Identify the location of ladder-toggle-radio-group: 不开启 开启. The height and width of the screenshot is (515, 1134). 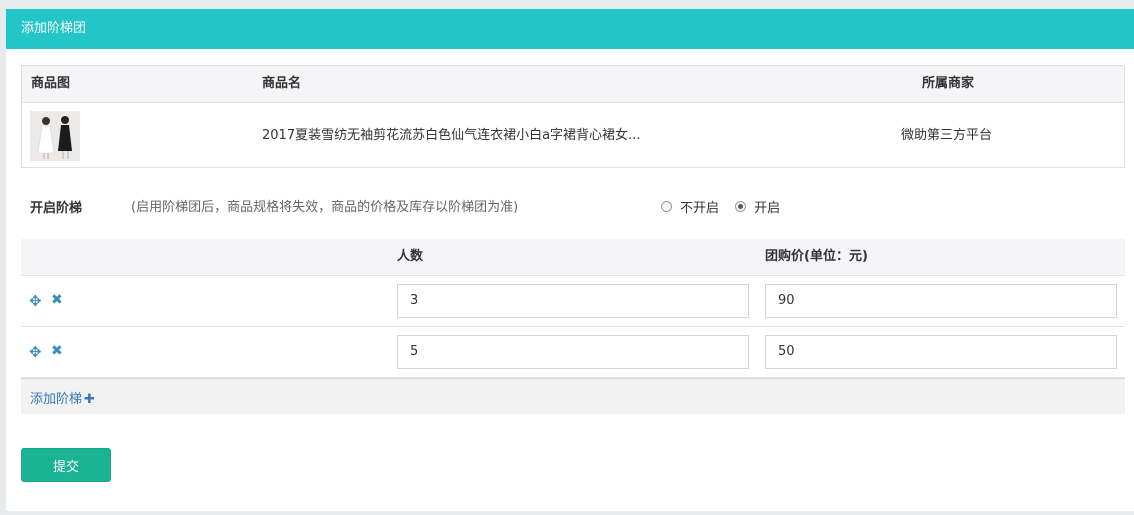
(726, 206).